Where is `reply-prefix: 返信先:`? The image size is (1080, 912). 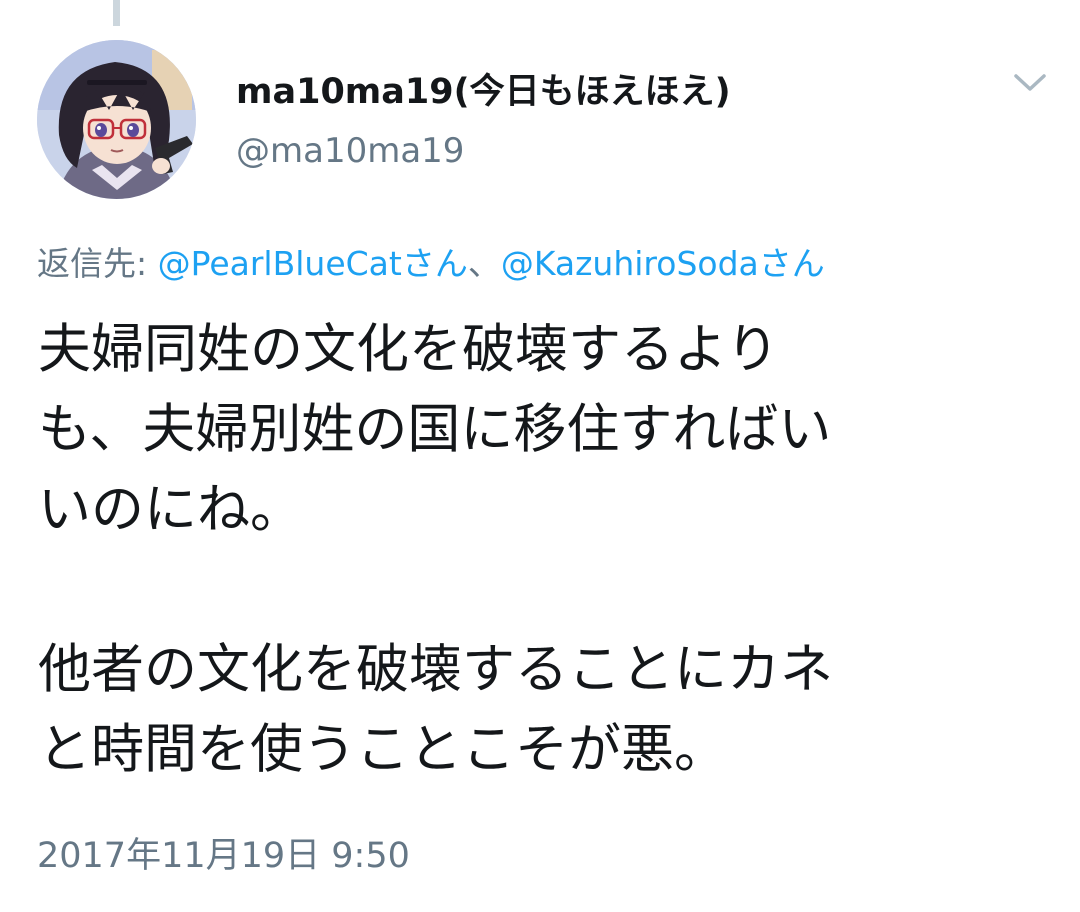
reply-prefix: 返信先: is located at coordinates (97, 263).